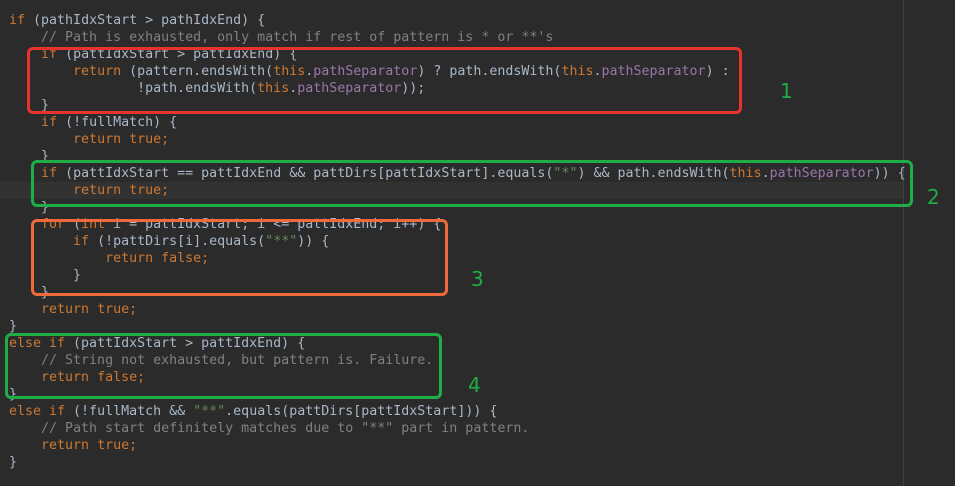 This screenshot has width=955, height=486. What do you see at coordinates (41, 411) in the screenshot?
I see `code-token: else if` at bounding box center [41, 411].